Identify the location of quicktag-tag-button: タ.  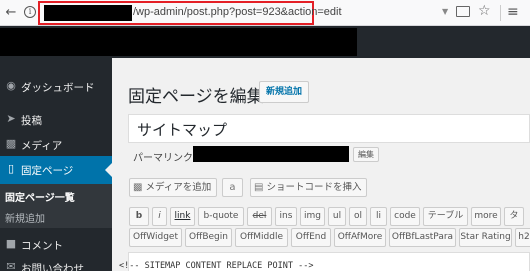
(514, 216).